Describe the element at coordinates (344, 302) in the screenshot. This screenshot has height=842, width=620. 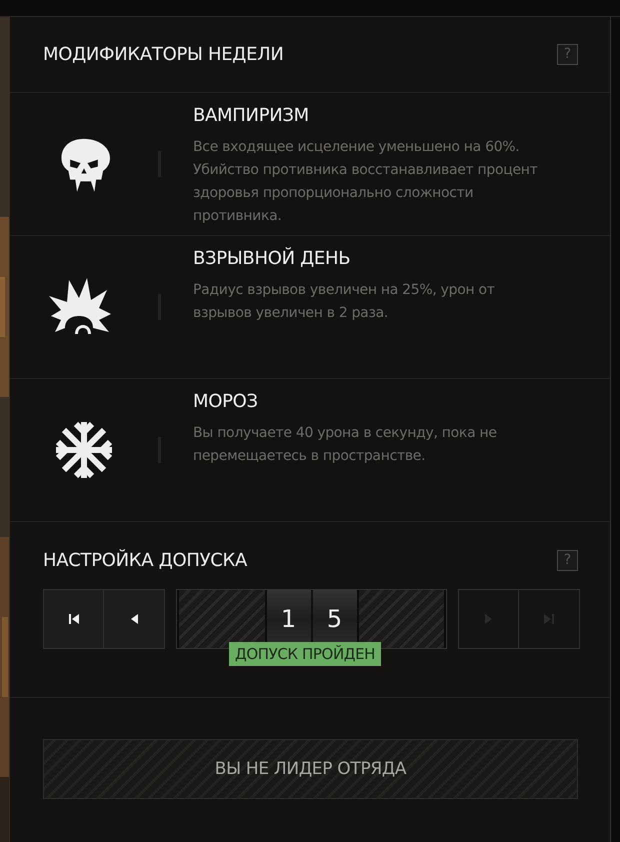
I see `modifier-description: Радиус взрывов увеличен на 25%, урон от взрывов увеличен в 2 раза.` at that location.